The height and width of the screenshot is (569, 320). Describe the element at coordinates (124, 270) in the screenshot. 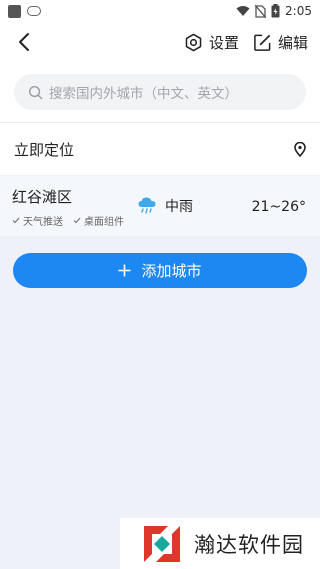

I see `plus-icon` at that location.